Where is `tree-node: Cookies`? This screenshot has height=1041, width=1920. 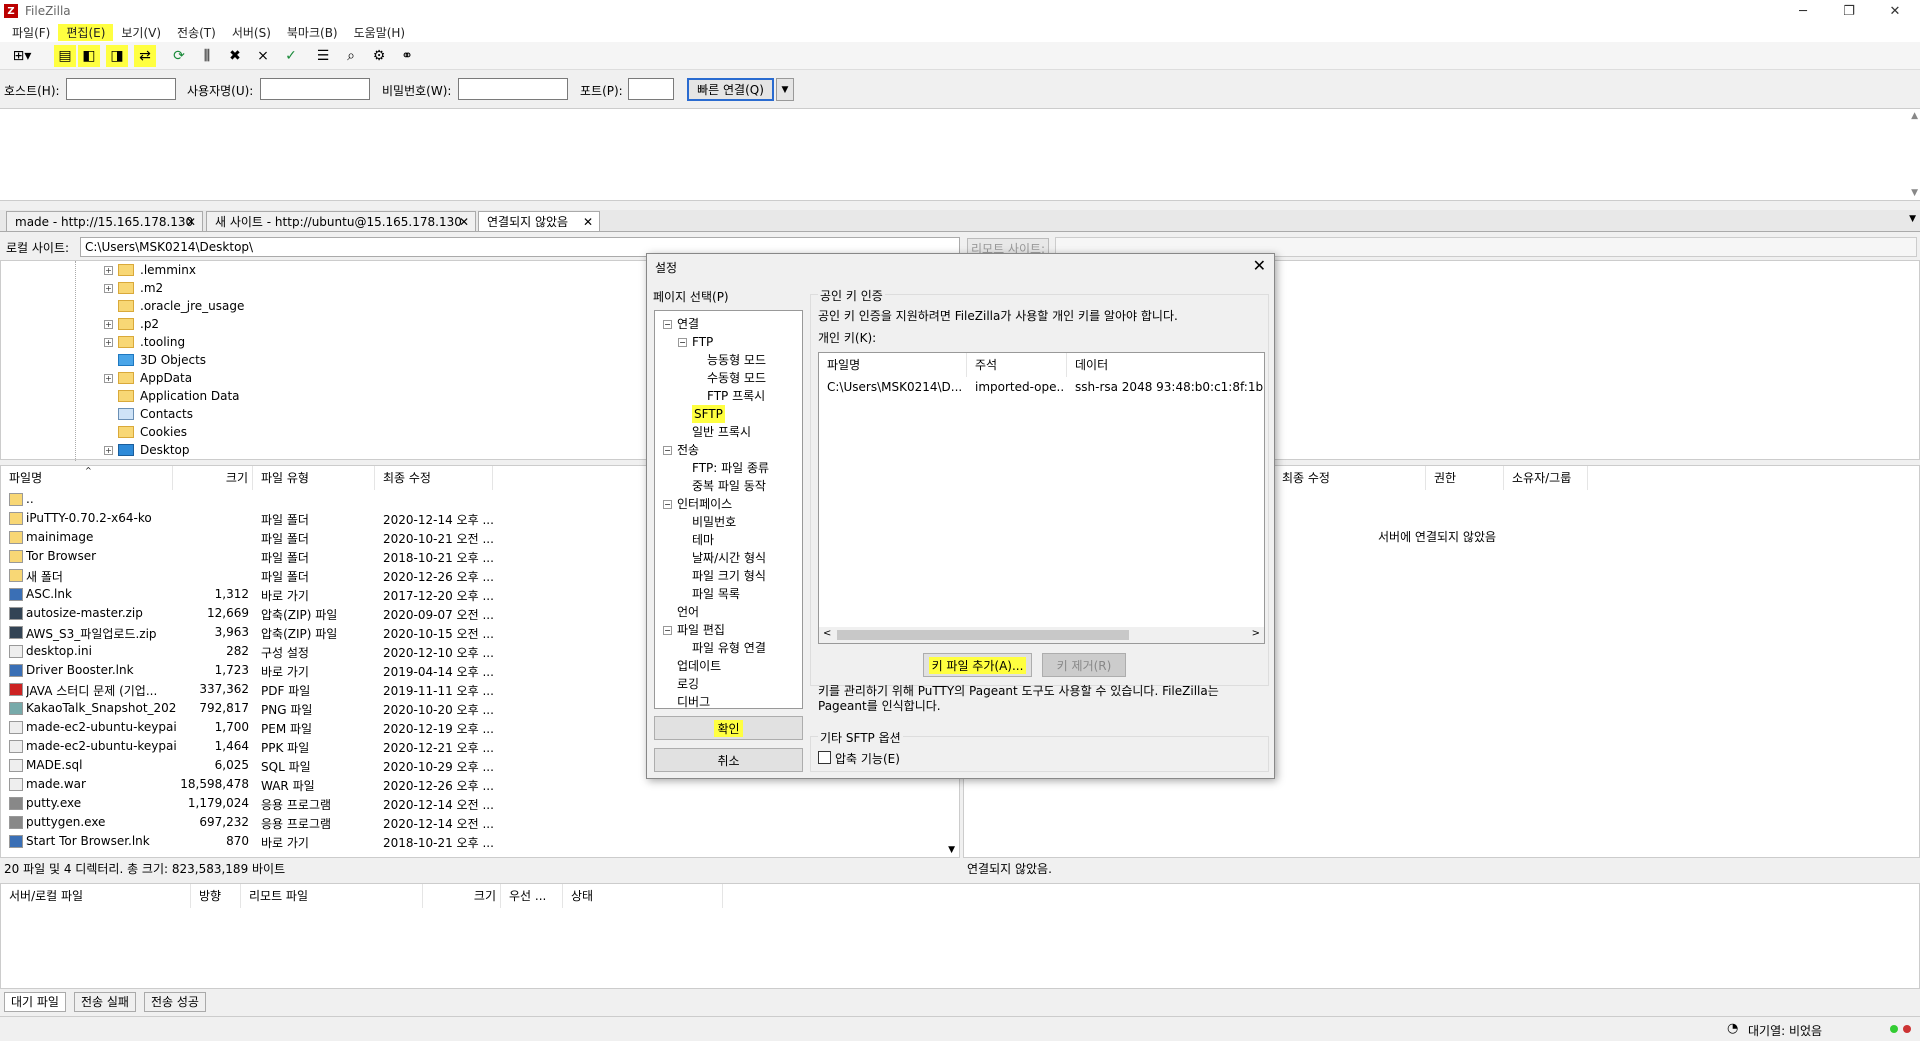
tree-node: Cookies is located at coordinates (145, 432).